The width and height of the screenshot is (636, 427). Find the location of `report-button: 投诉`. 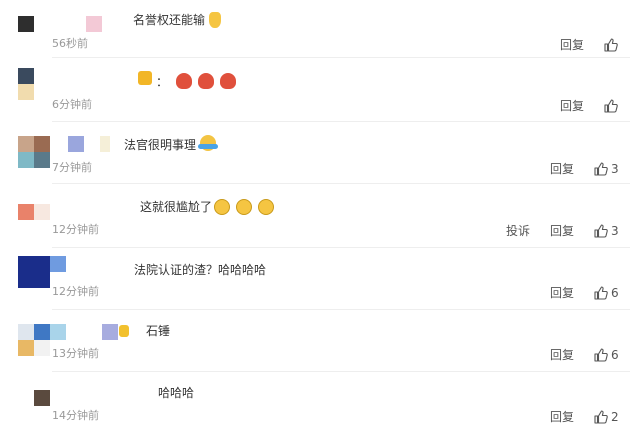

report-button: 投诉 is located at coordinates (518, 231).